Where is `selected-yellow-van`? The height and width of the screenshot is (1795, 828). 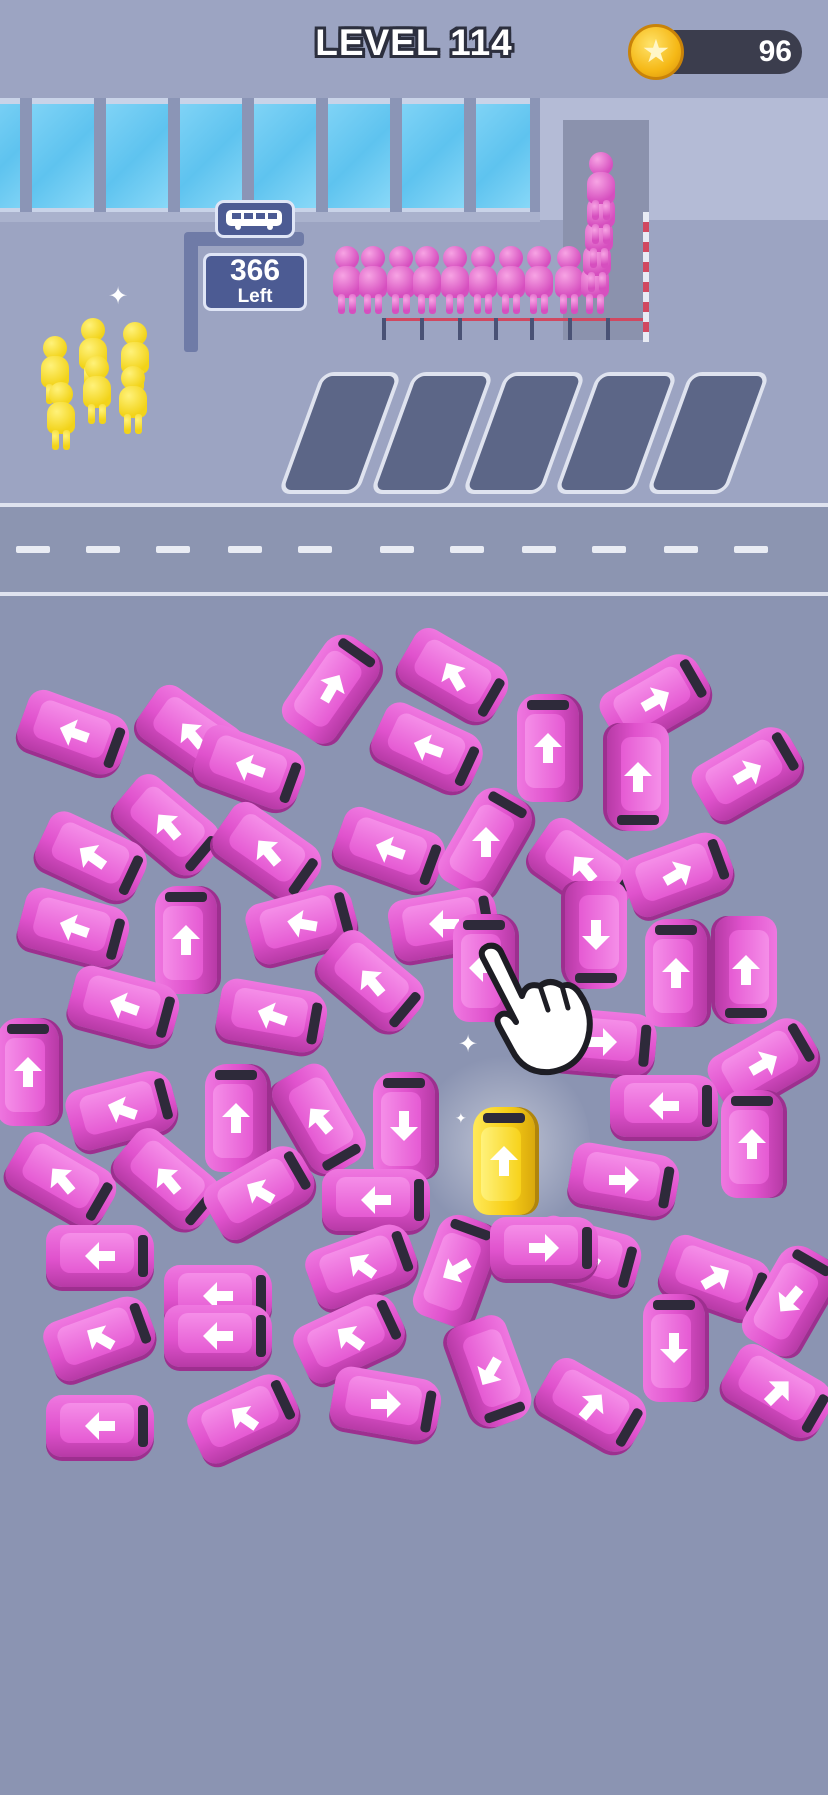 selected-yellow-van is located at coordinates (504, 1161).